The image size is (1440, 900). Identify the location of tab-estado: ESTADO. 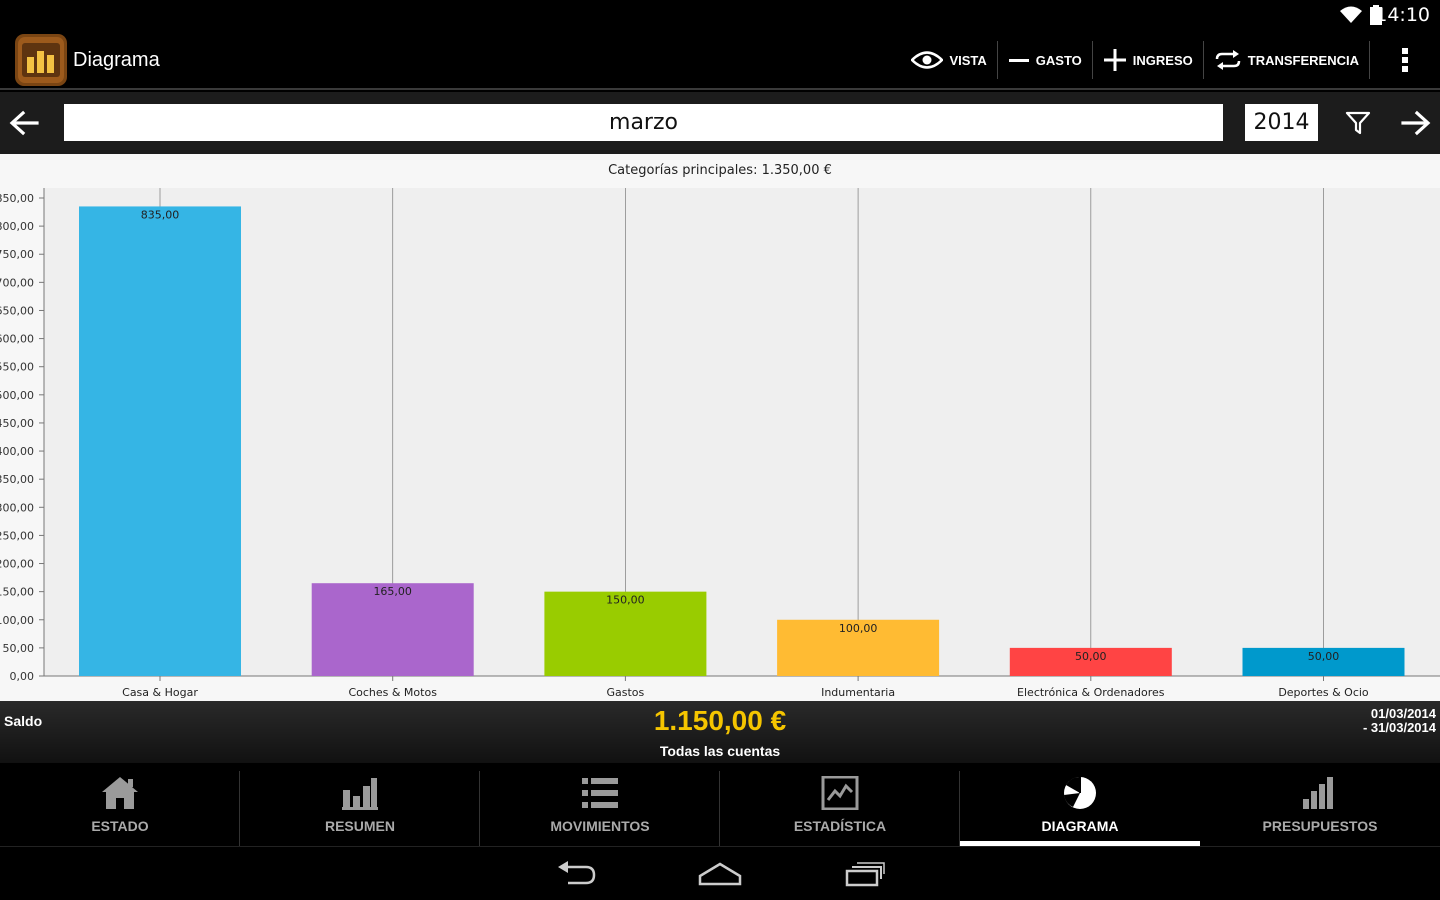
(120, 804).